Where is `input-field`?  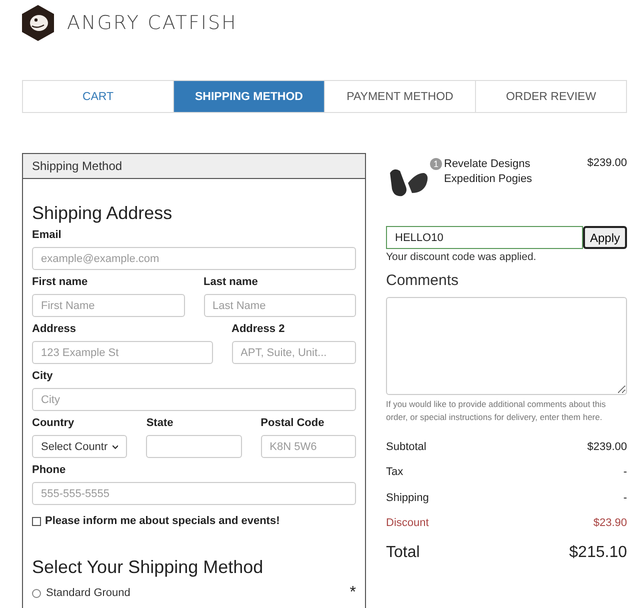
input-field is located at coordinates (194, 446).